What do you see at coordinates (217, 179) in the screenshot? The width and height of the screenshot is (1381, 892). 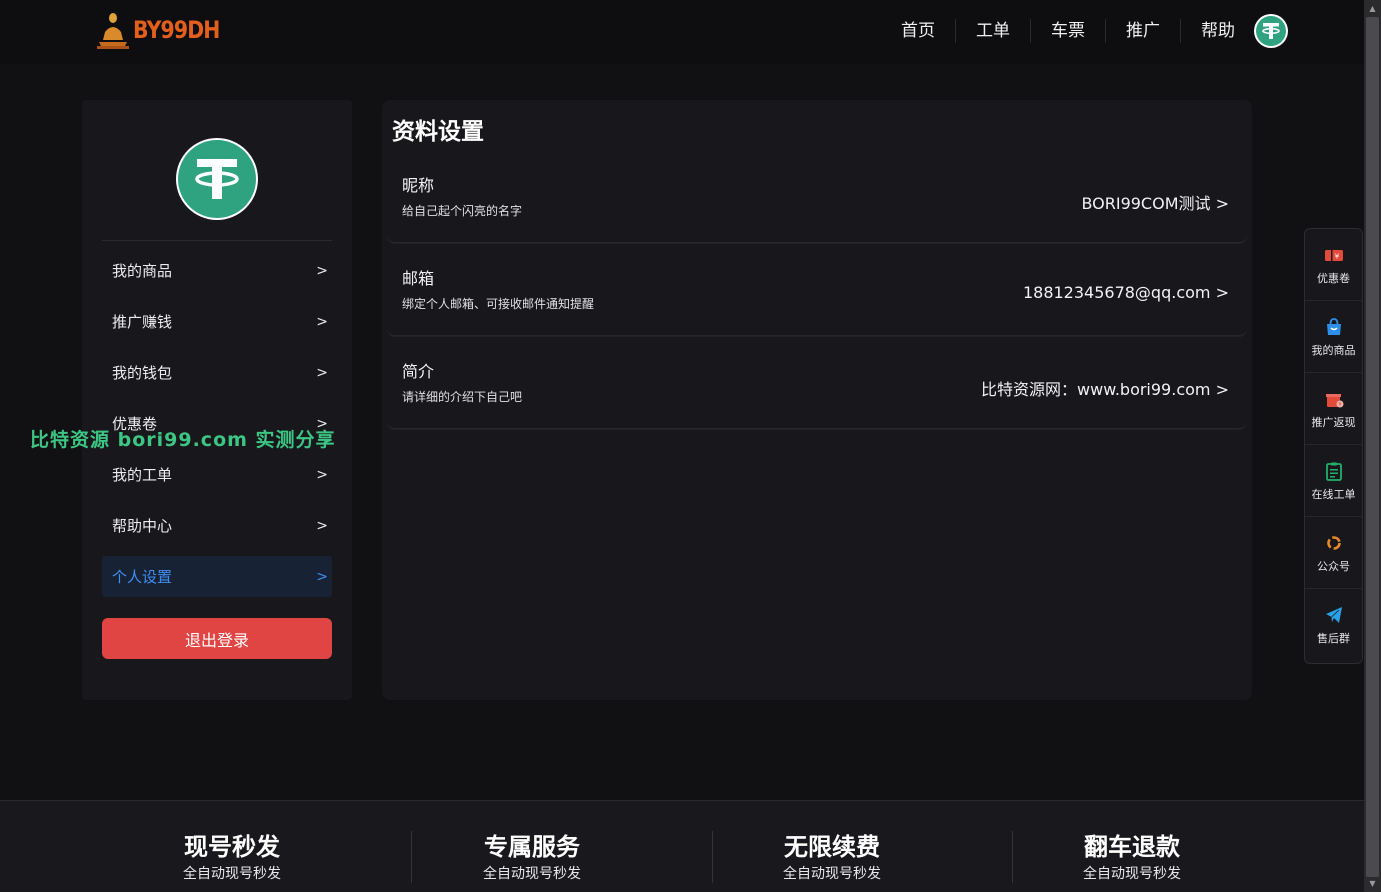 I see `tether-avatar-icon` at bounding box center [217, 179].